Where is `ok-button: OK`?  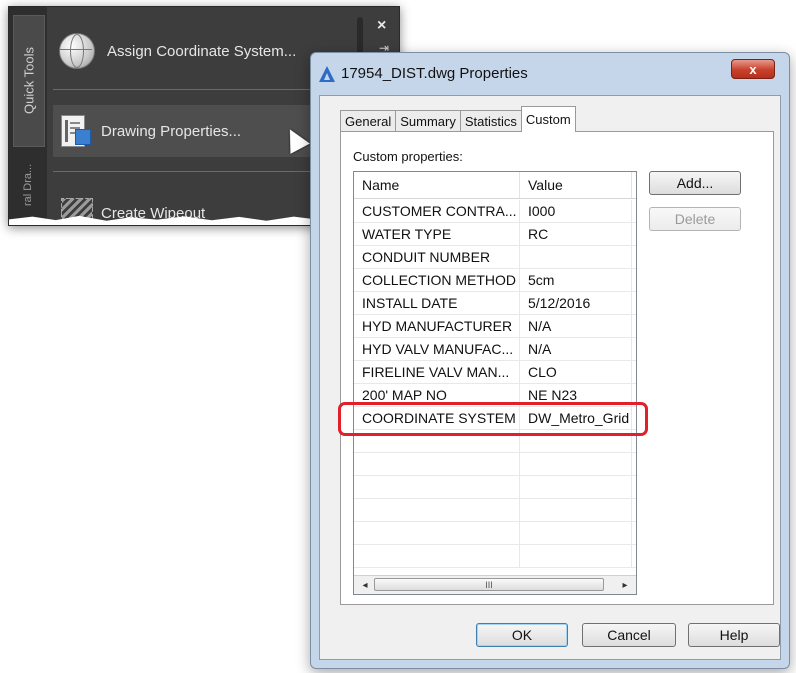 ok-button: OK is located at coordinates (522, 635).